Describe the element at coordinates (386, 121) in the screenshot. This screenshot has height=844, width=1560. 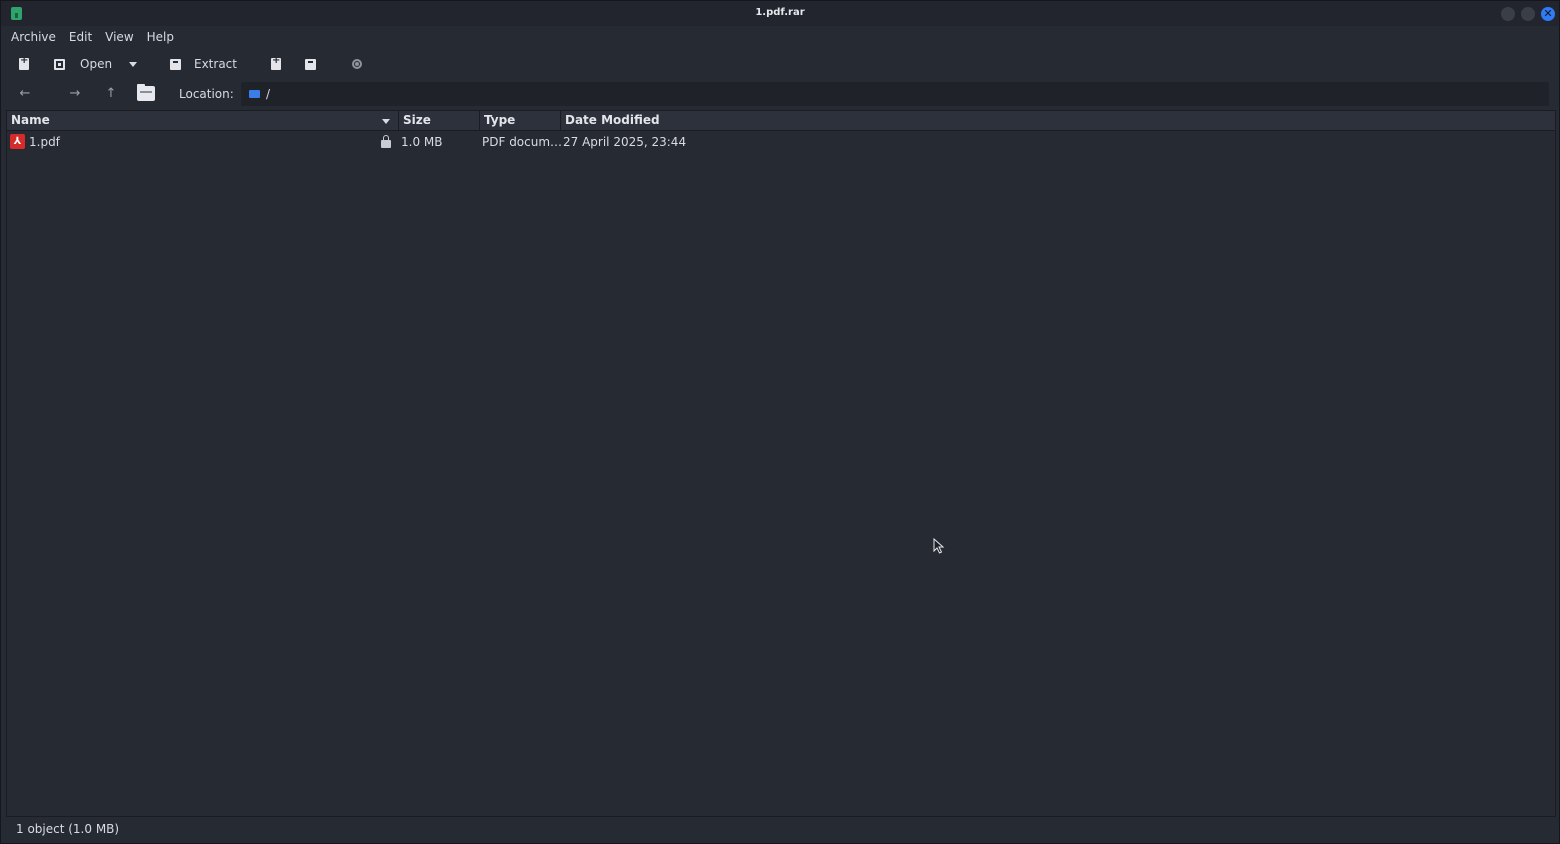
I see `sort-down-icon` at that location.